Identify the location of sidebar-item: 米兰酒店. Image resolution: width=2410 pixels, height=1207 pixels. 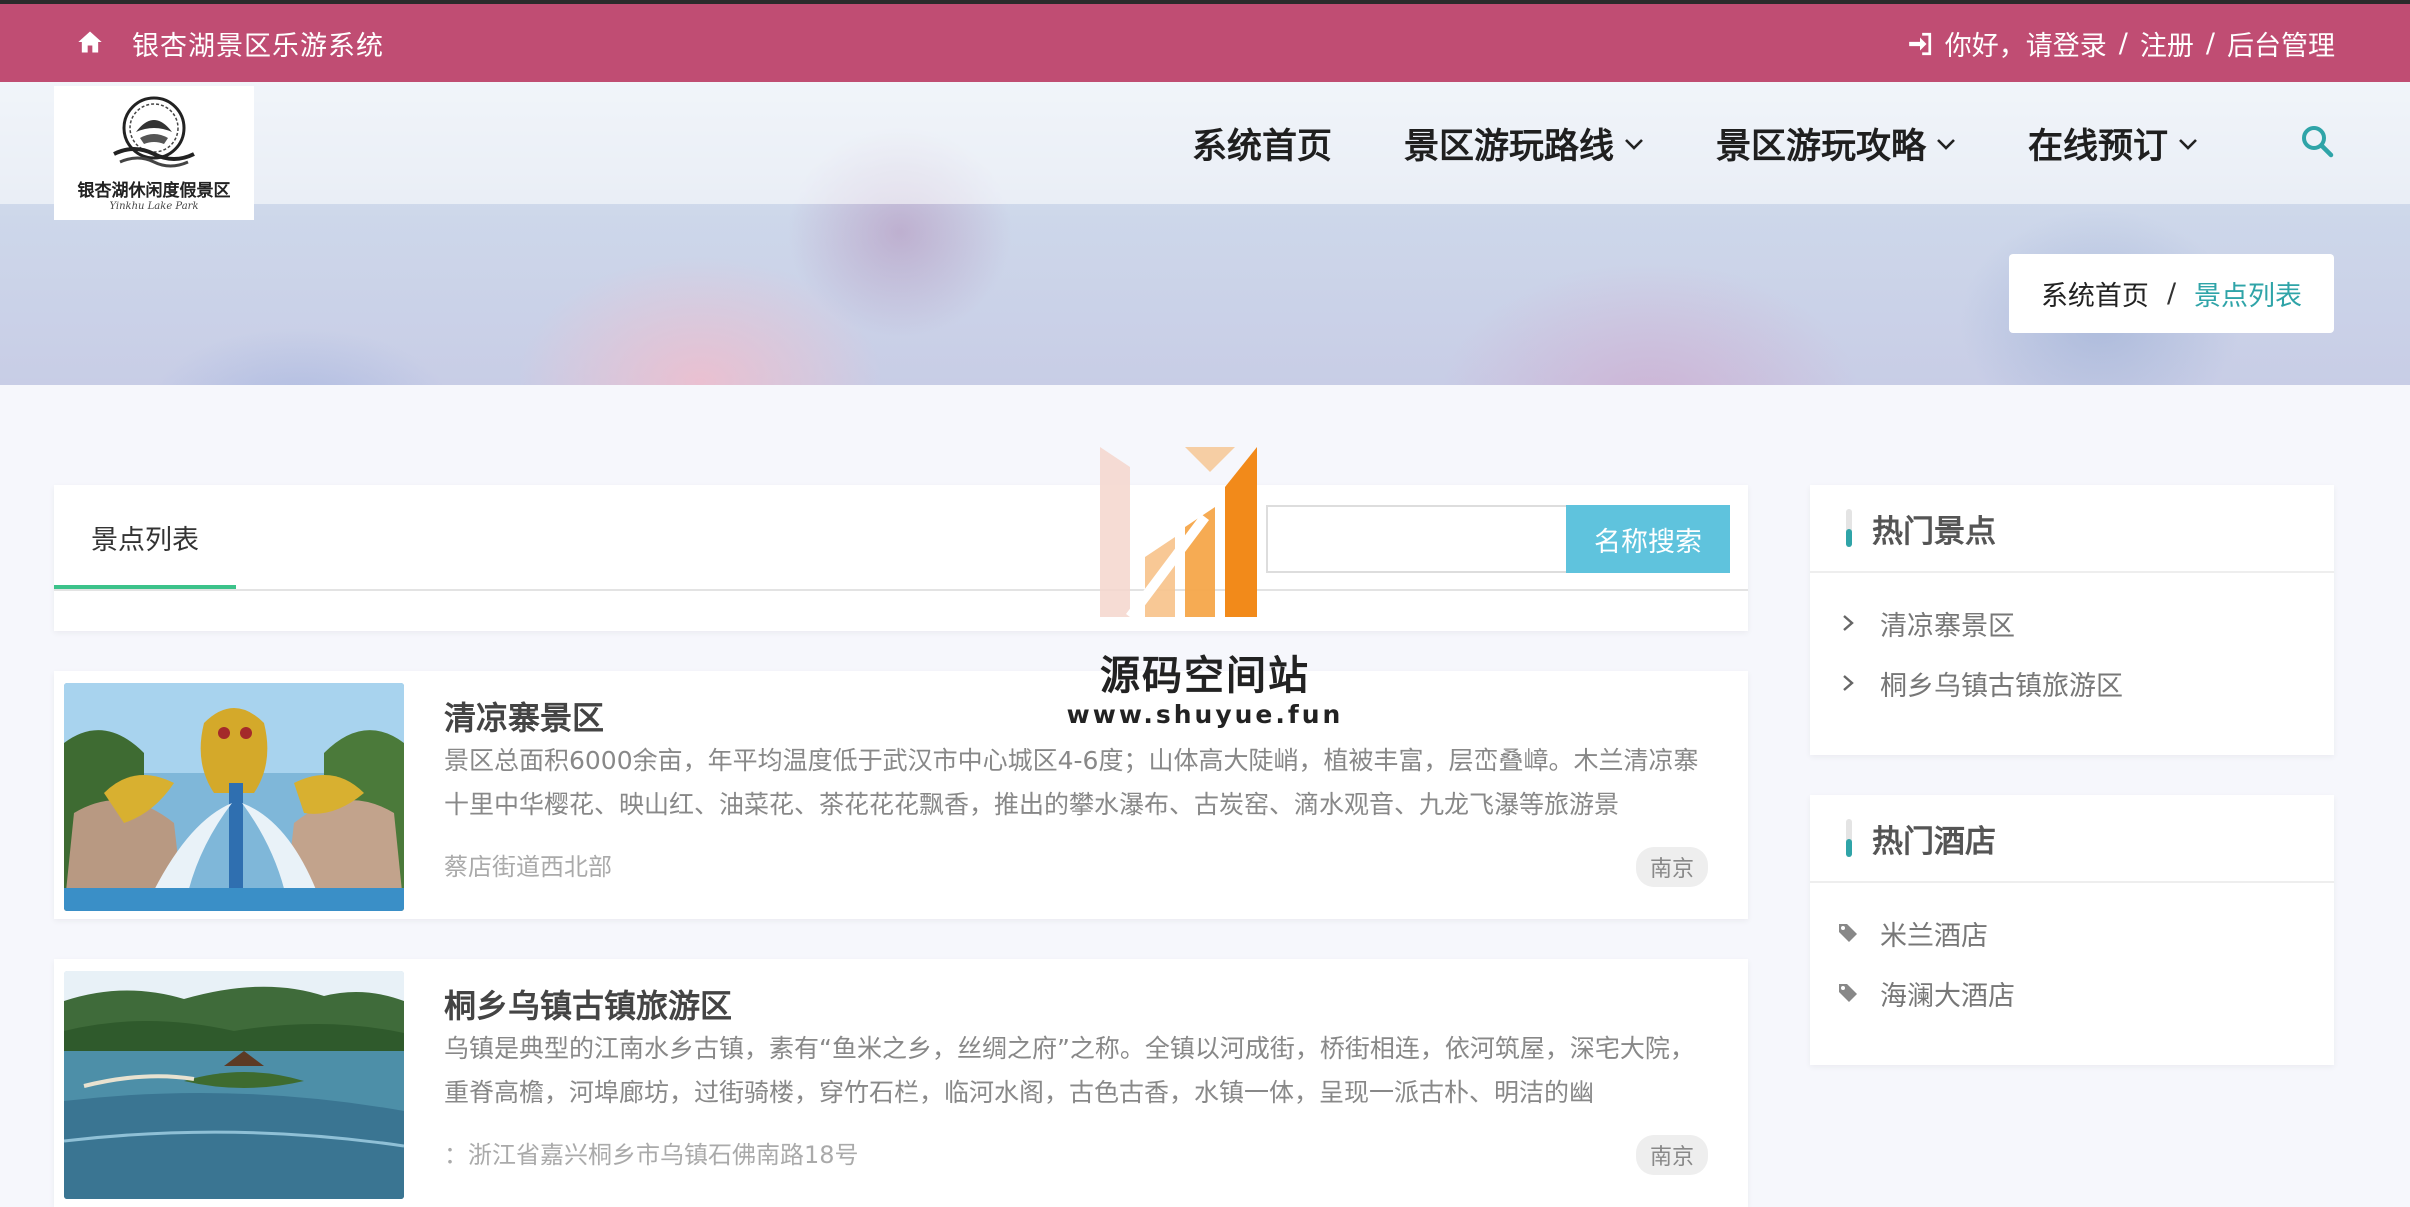
(2072, 933).